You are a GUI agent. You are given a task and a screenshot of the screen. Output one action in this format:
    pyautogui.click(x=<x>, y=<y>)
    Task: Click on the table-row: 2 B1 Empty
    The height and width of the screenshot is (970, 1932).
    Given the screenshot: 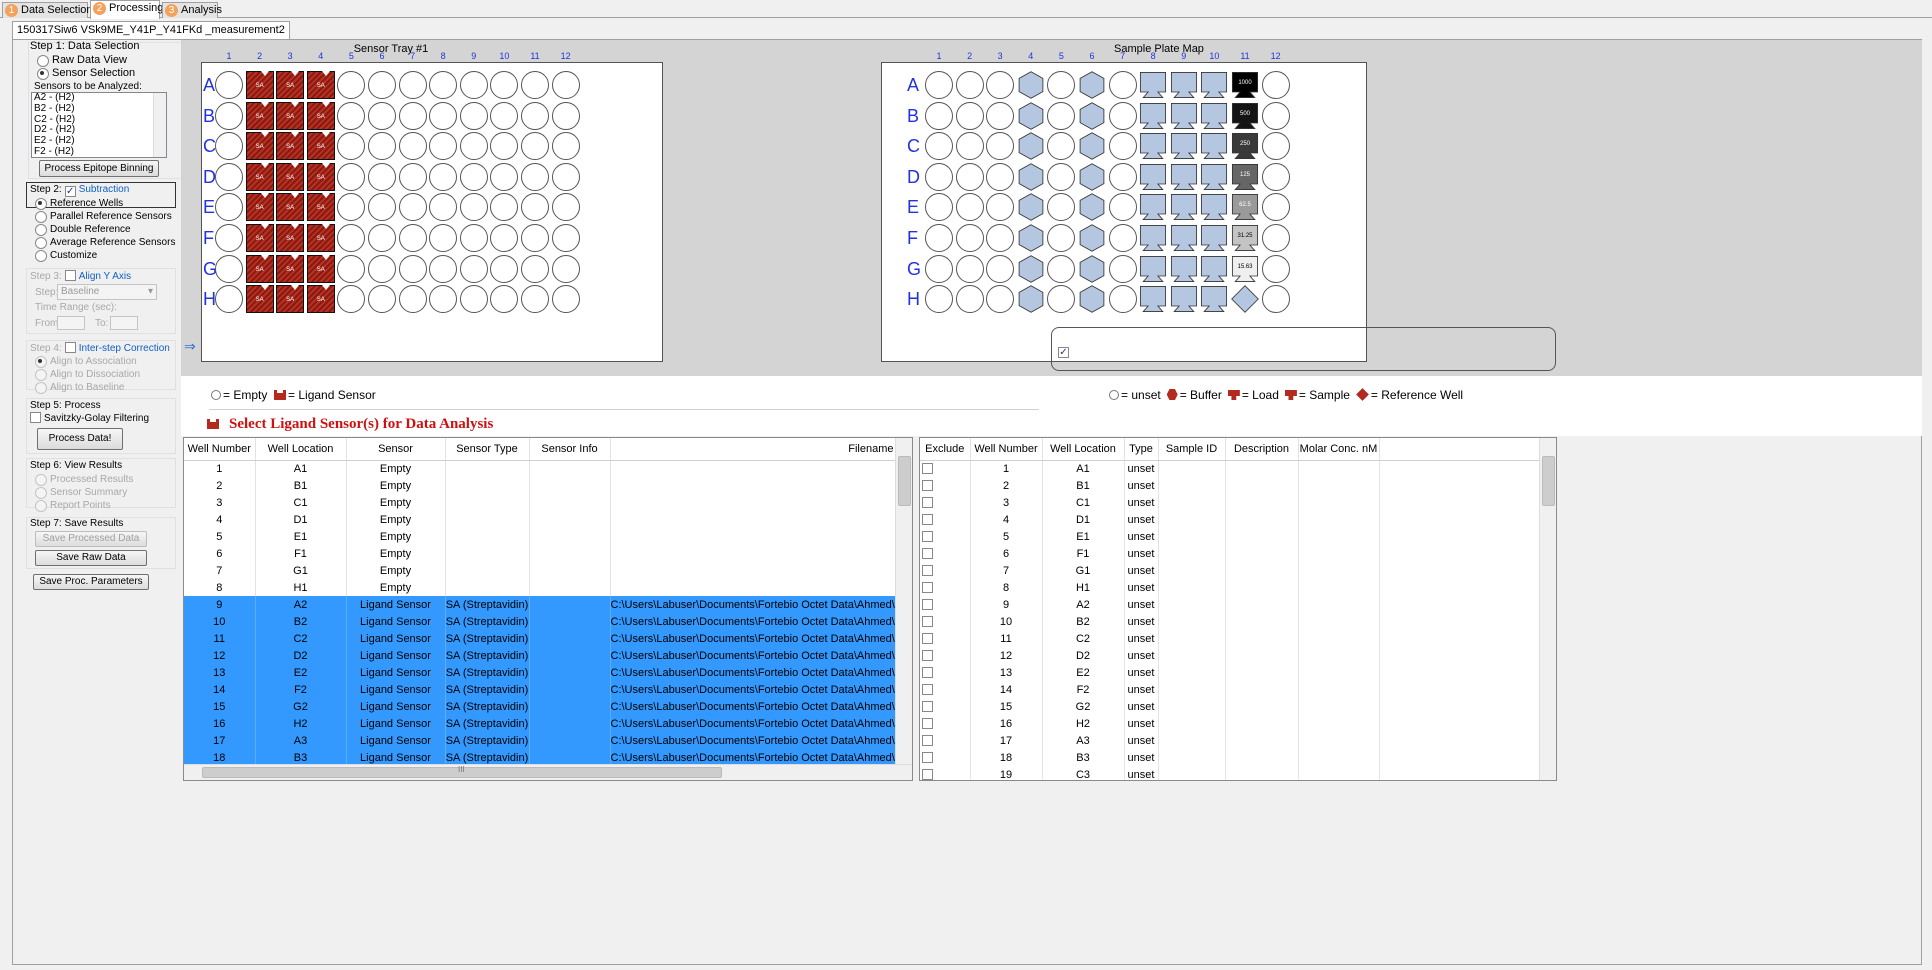 What is the action you would take?
    pyautogui.click(x=541, y=485)
    